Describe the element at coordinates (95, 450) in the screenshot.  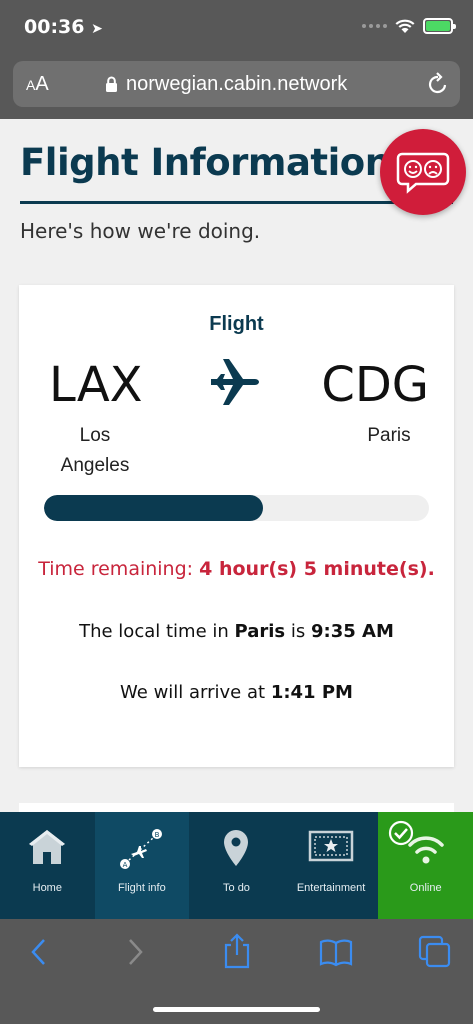
I see `origin-city: Los Angeles` at that location.